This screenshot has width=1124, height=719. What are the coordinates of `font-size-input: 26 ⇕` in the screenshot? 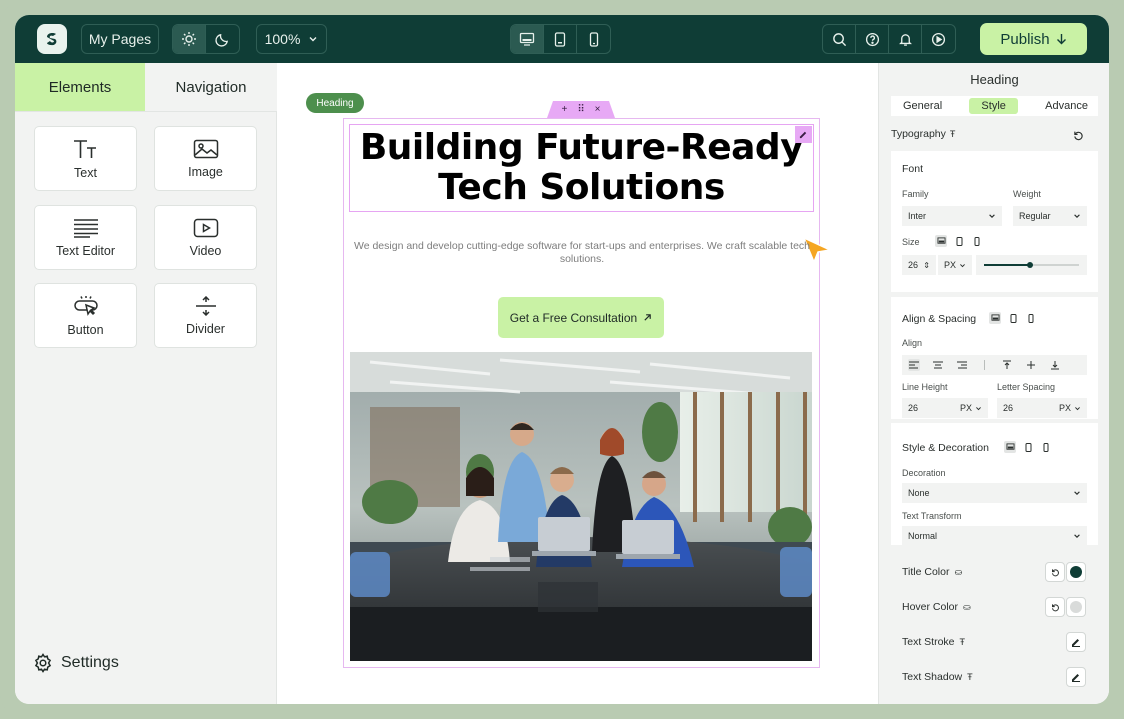 It's located at (919, 265).